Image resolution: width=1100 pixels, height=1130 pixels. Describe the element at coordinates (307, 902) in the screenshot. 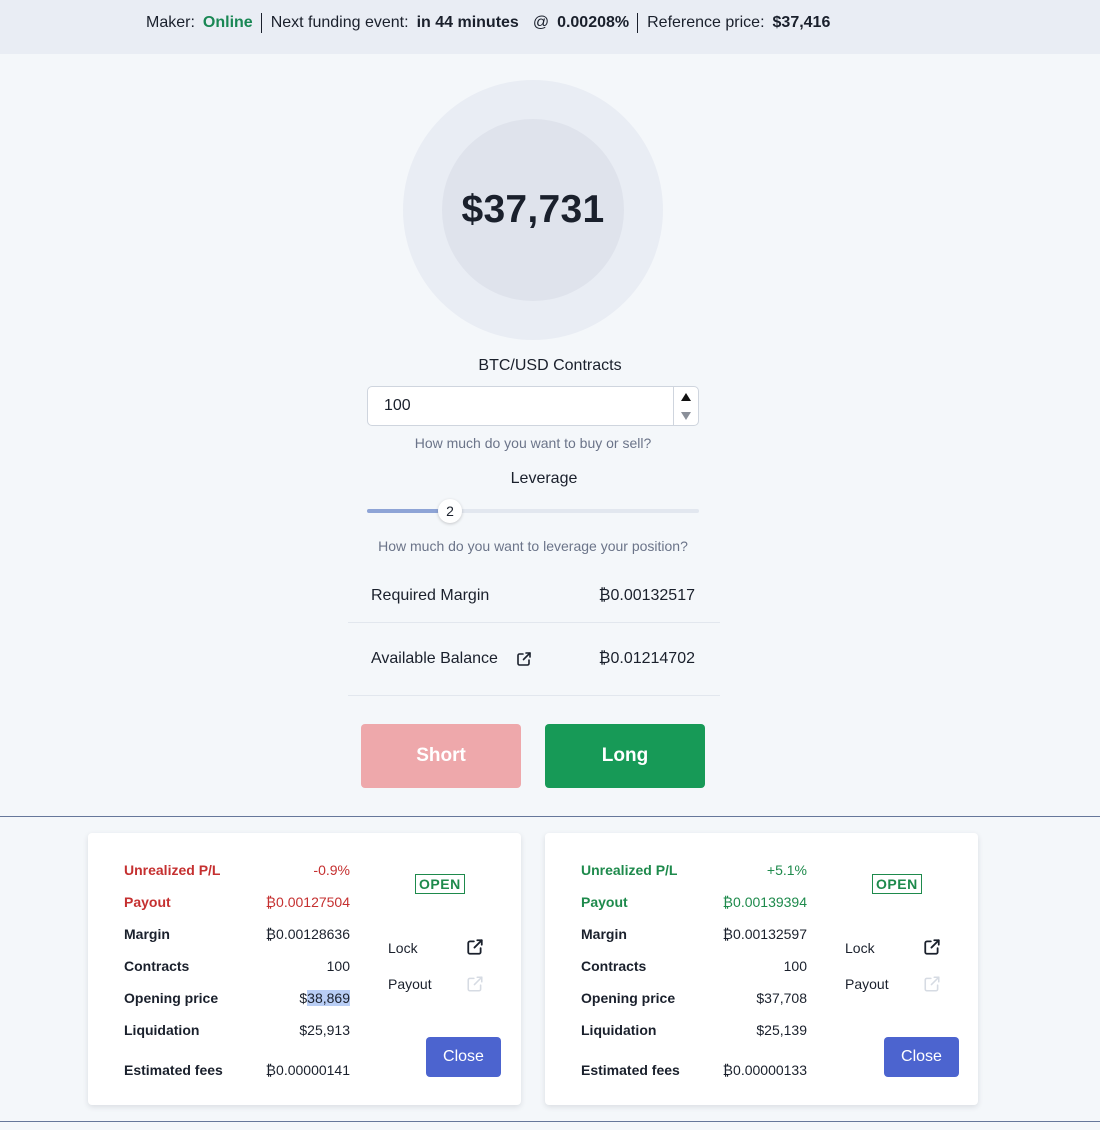

I see `payout-value: ₿0.00127504` at that location.